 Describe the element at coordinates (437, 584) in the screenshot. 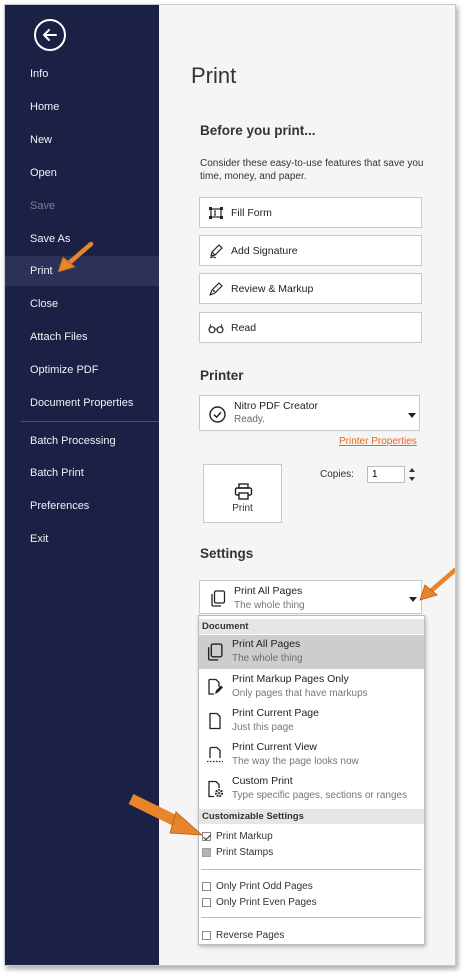

I see `annotation-arrow-settings` at that location.